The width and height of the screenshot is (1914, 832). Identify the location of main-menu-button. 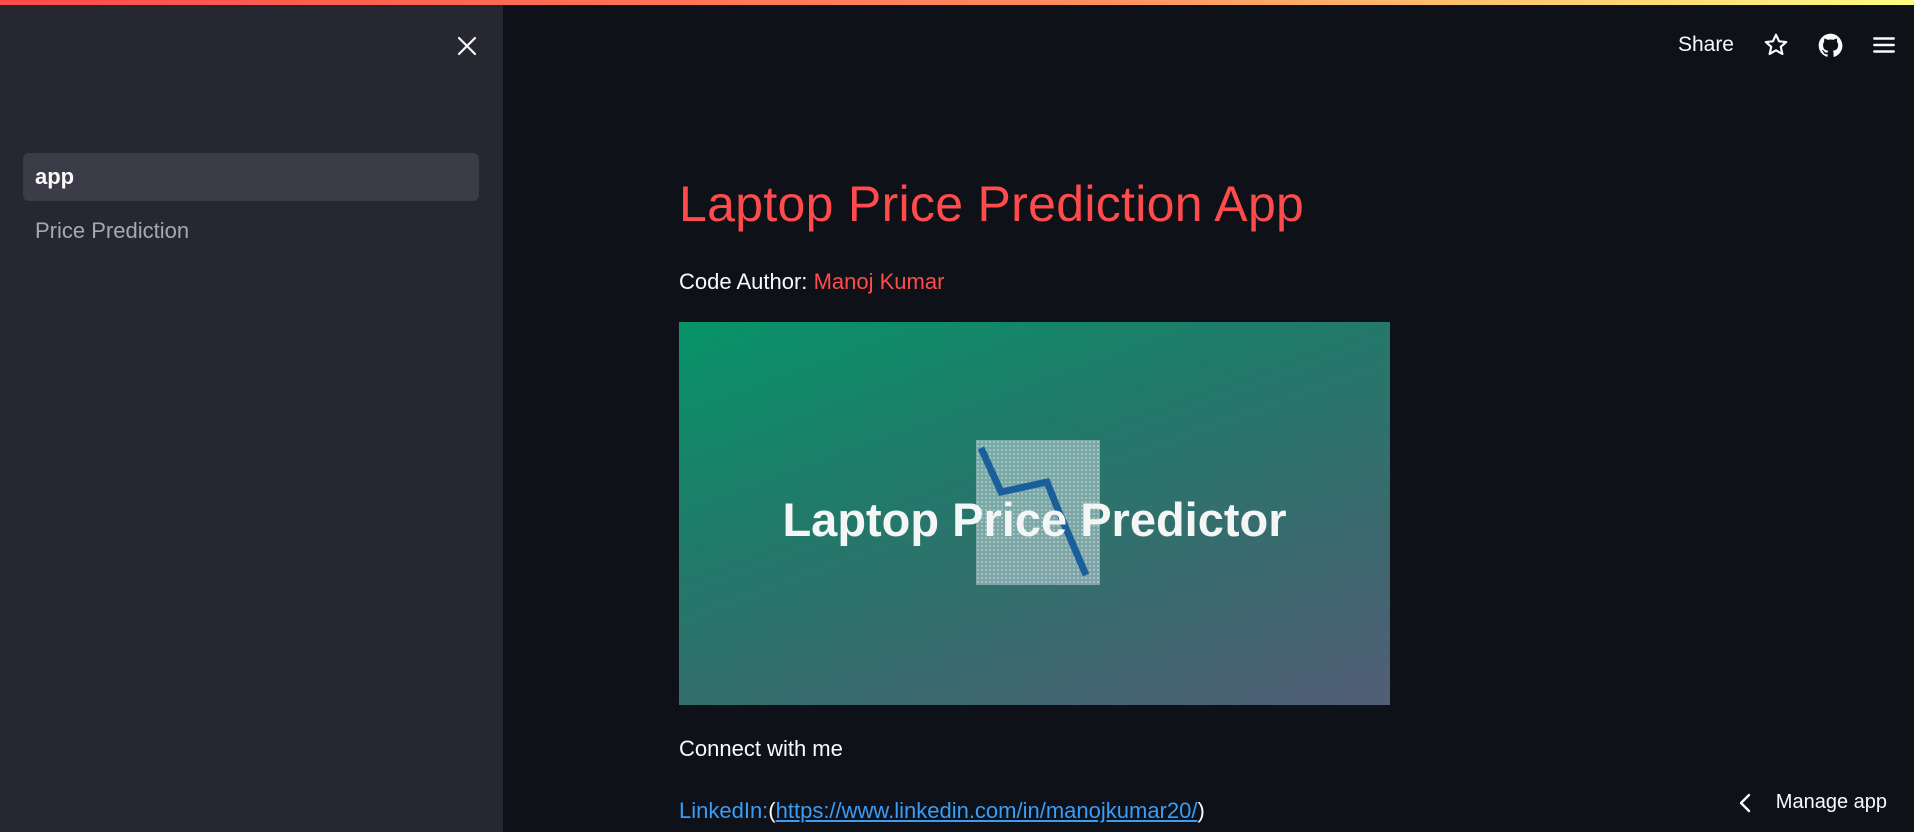
(1884, 45).